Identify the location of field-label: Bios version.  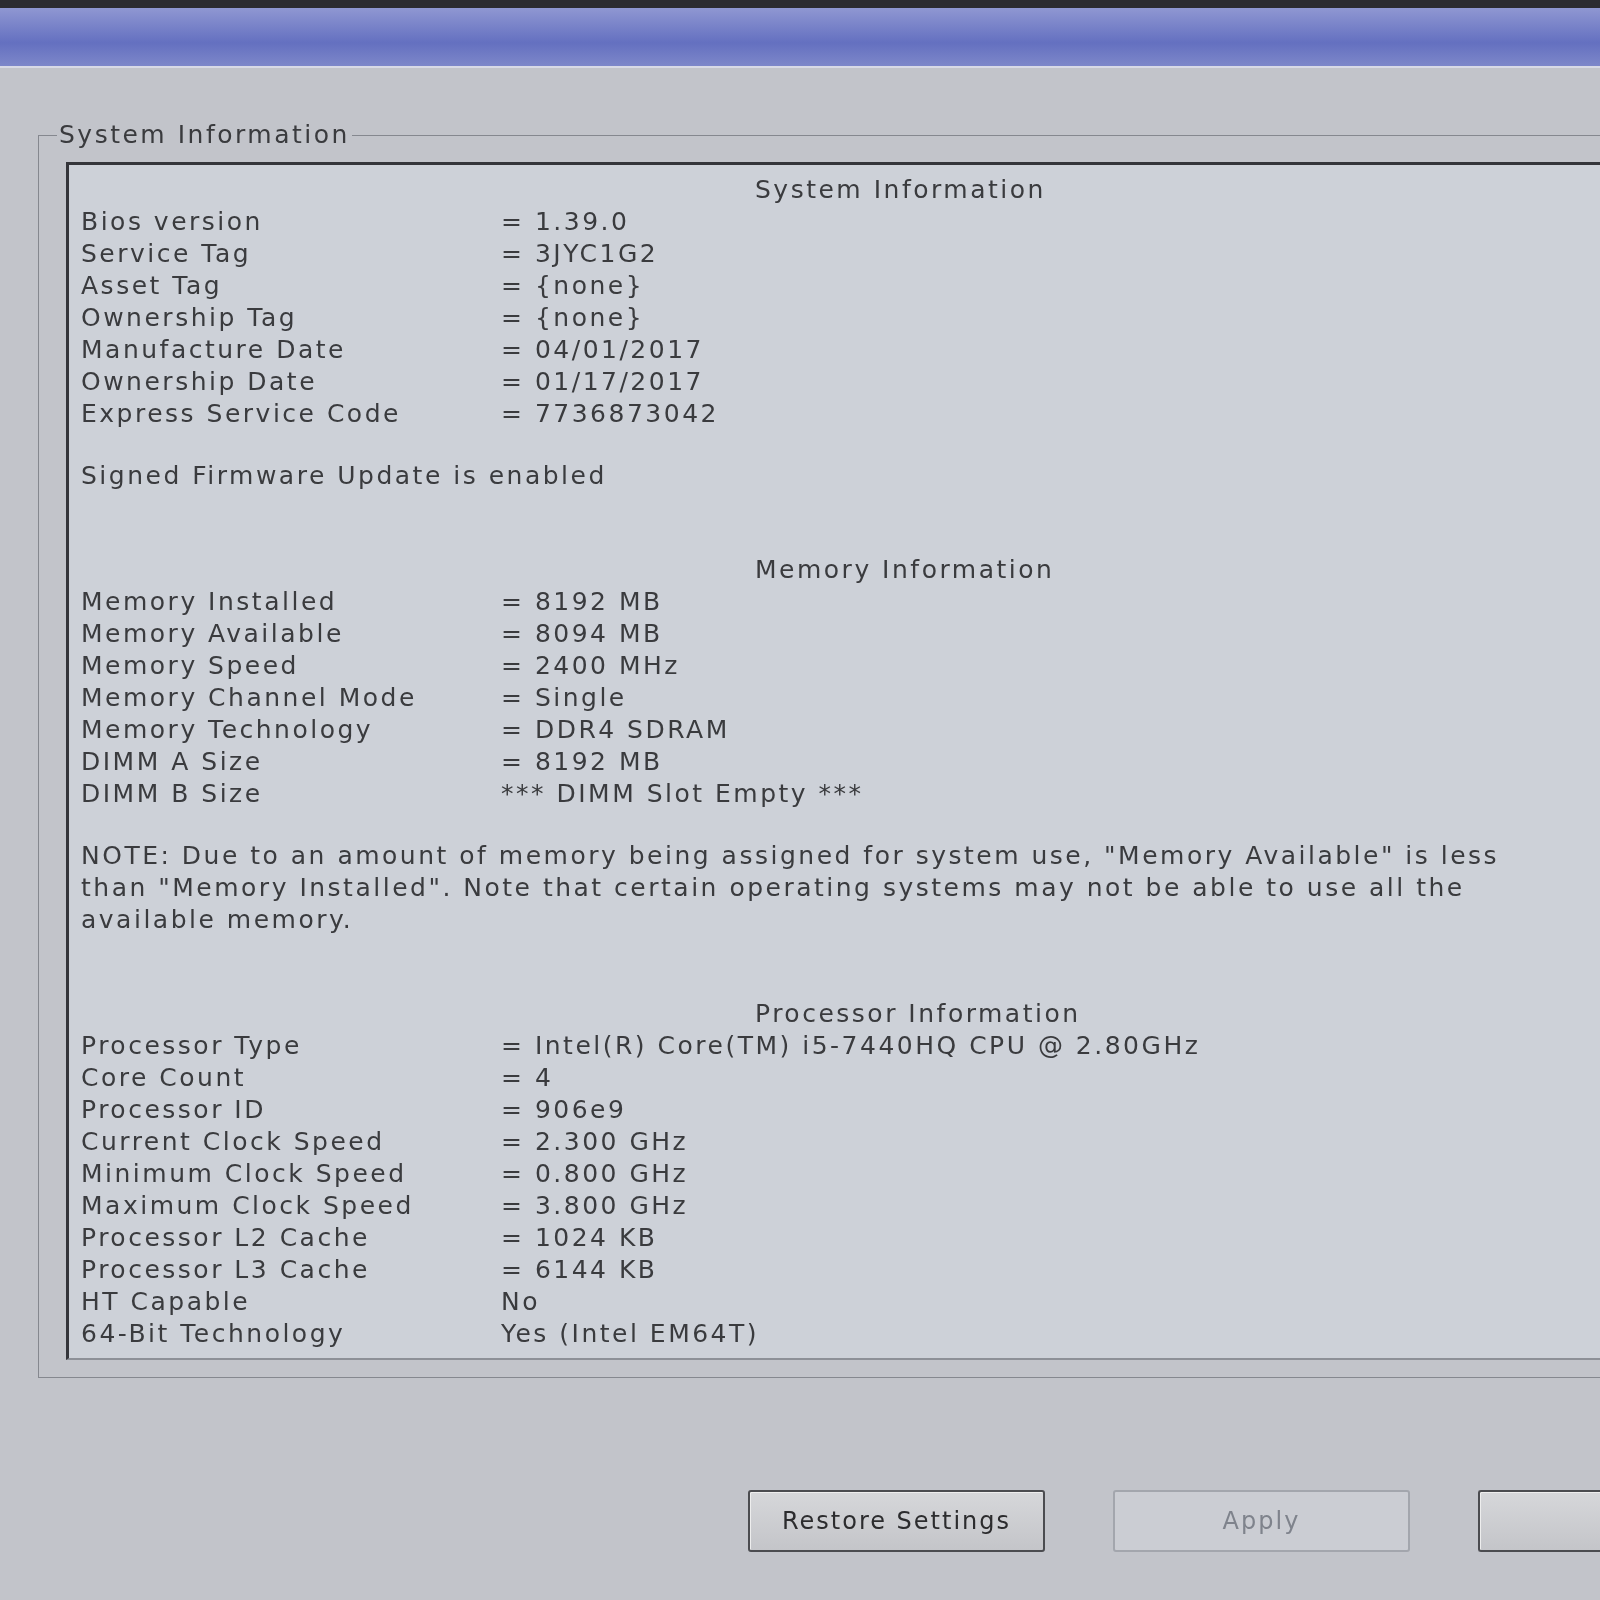
(172, 221).